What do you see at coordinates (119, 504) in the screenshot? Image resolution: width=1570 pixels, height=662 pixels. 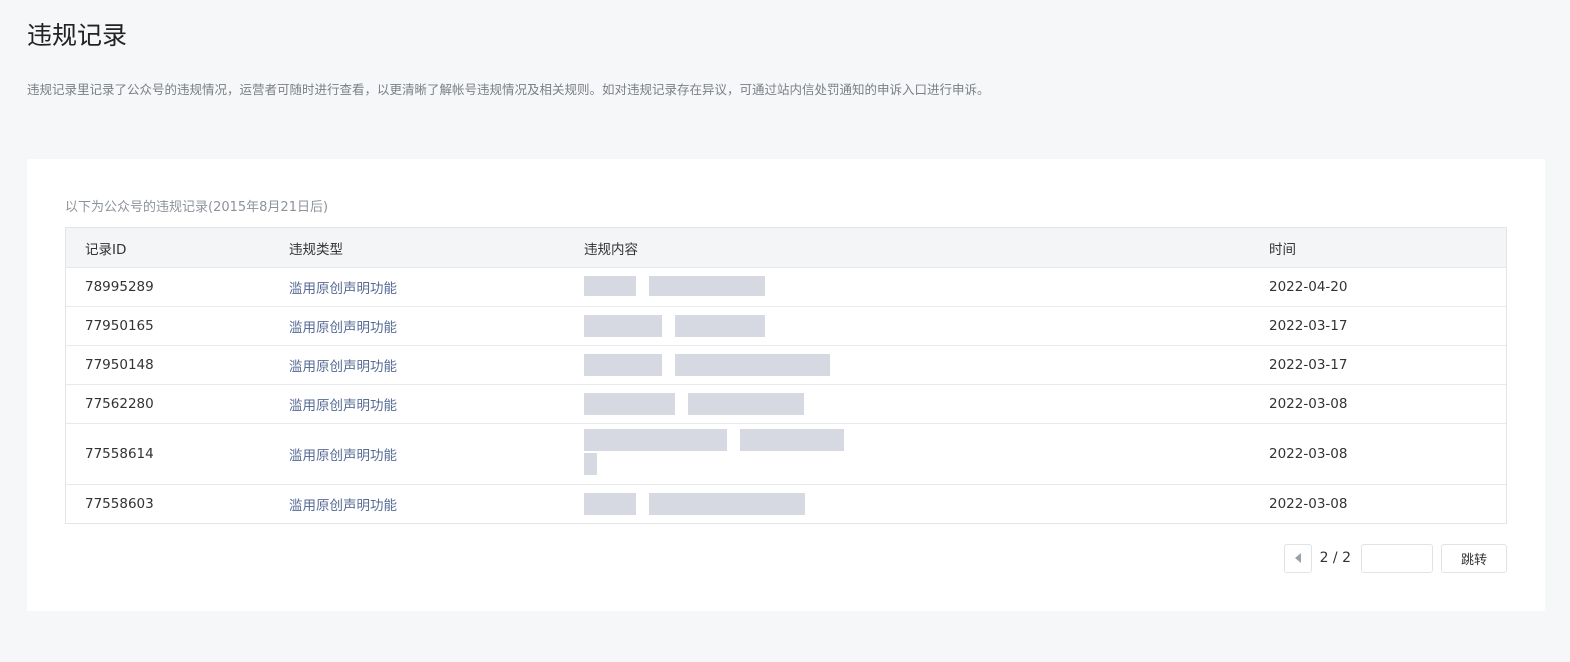 I see `record-id: 77558603` at bounding box center [119, 504].